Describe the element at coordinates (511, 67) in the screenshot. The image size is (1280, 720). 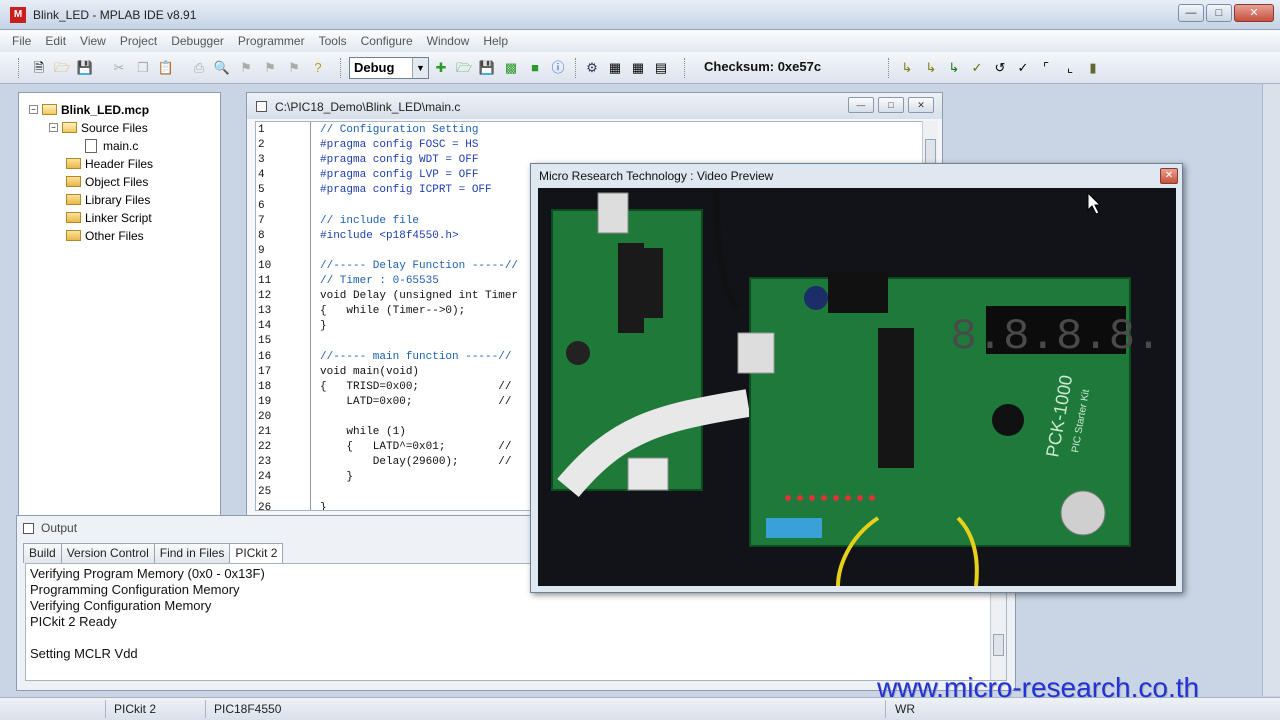
I see `build-icon: ▩` at that location.